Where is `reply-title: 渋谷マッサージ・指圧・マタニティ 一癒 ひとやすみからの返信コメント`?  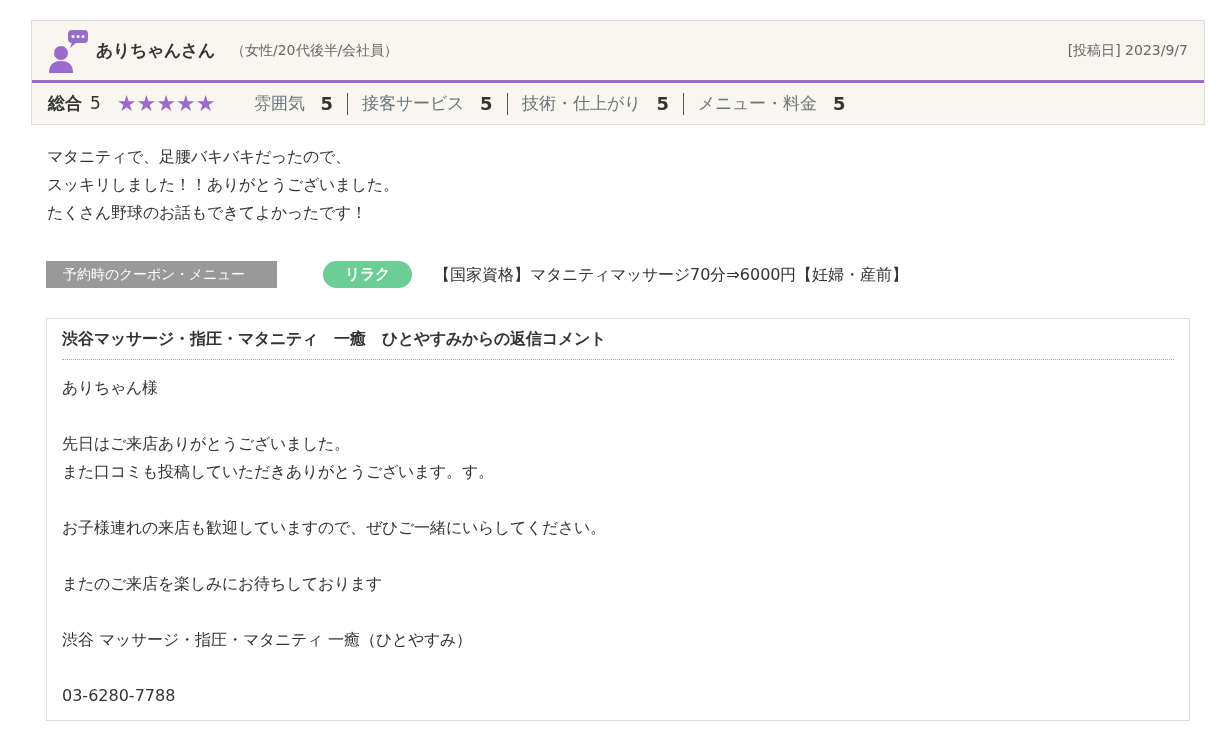 reply-title: 渋谷マッサージ・指圧・マタニティ 一癒 ひとやすみからの返信コメント is located at coordinates (618, 343).